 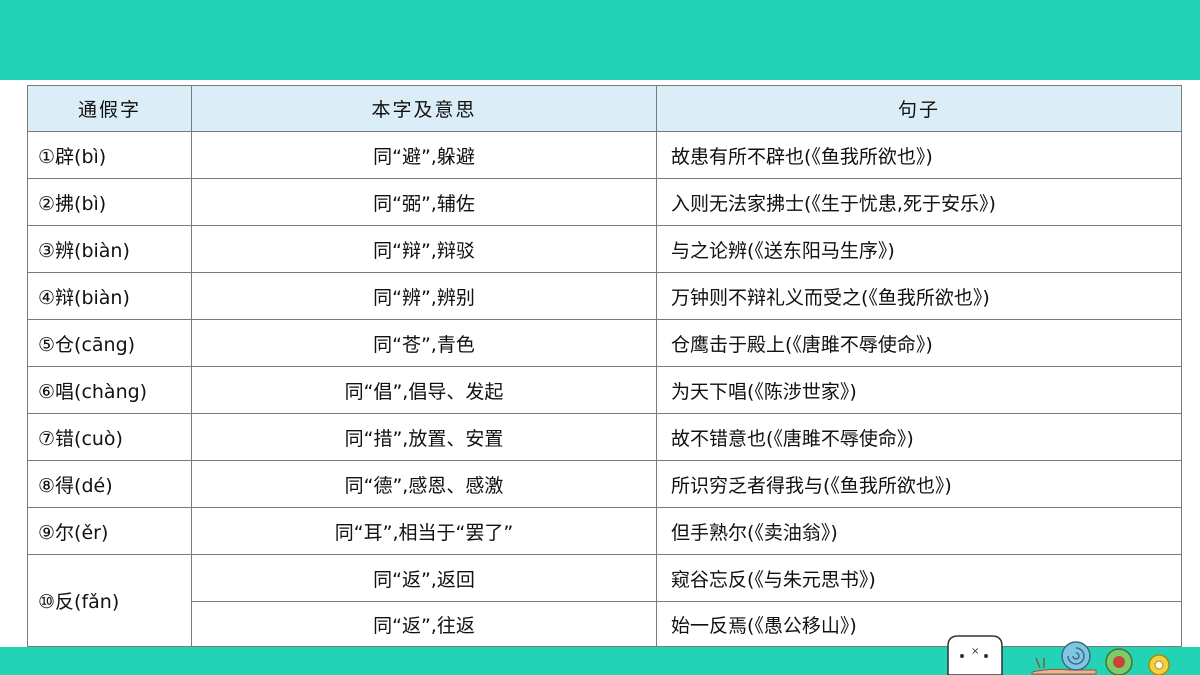 I want to click on header-tongjiazi: 通假字, so click(x=109, y=108).